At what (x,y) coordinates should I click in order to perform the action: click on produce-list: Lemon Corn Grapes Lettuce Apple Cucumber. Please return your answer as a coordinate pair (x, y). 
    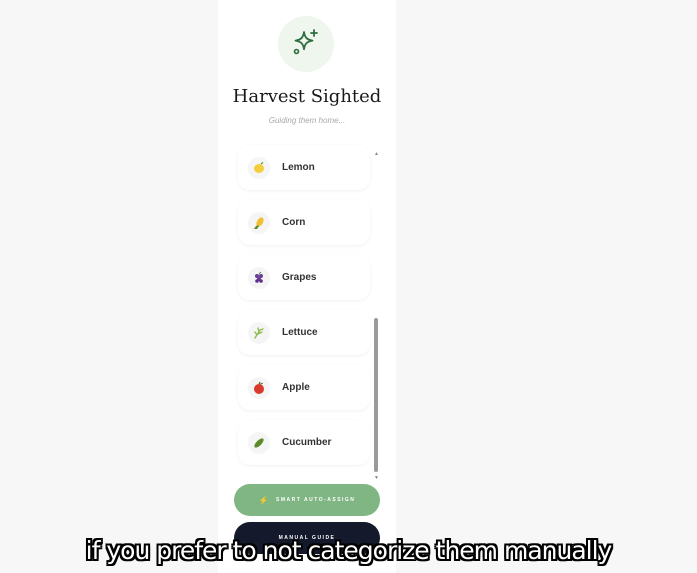
    Looking at the image, I should click on (304, 310).